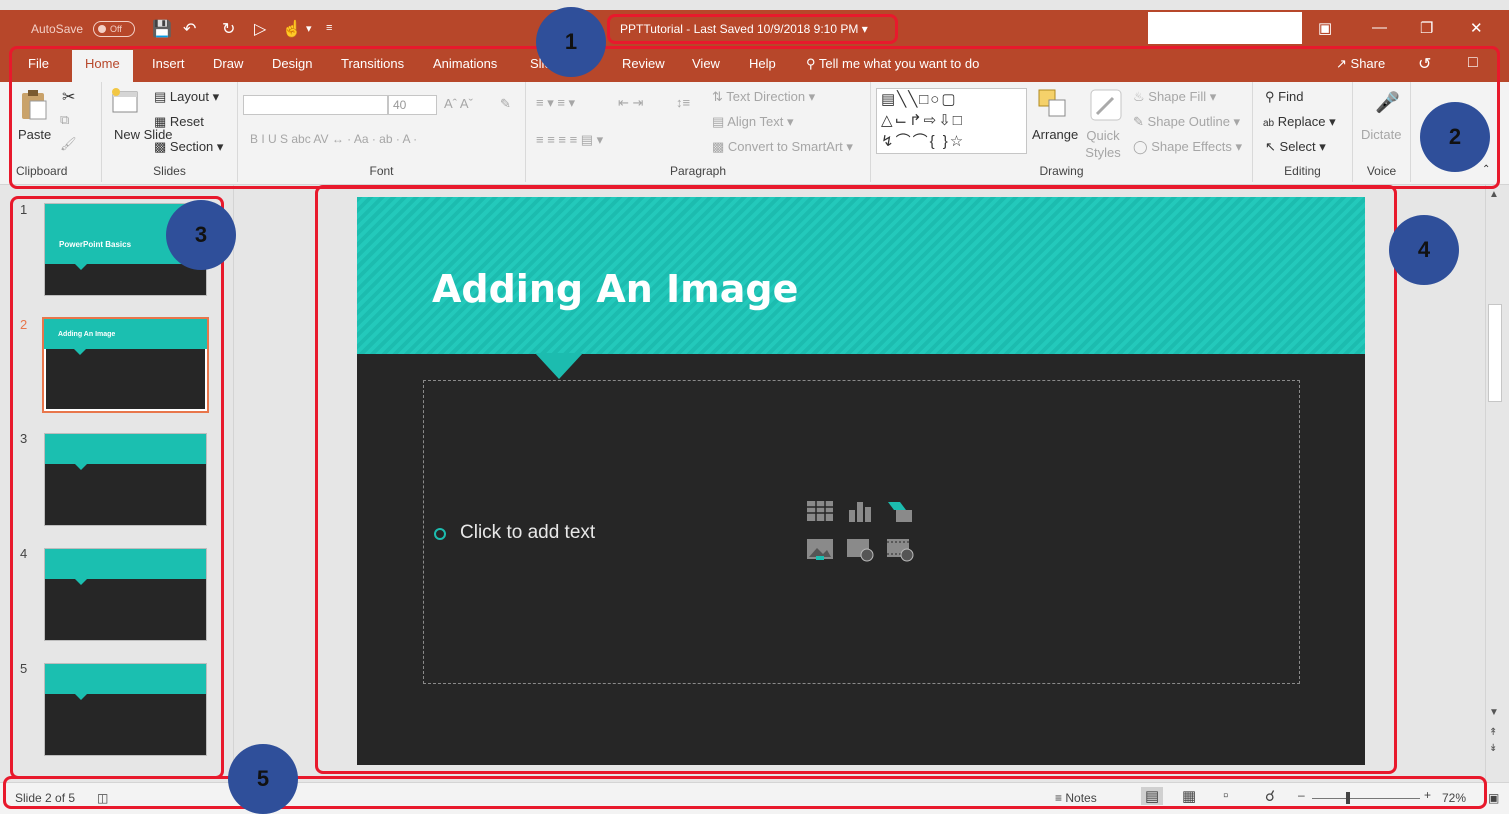 The height and width of the screenshot is (814, 1509). I want to click on scrollbar-thumb, so click(1495, 353).